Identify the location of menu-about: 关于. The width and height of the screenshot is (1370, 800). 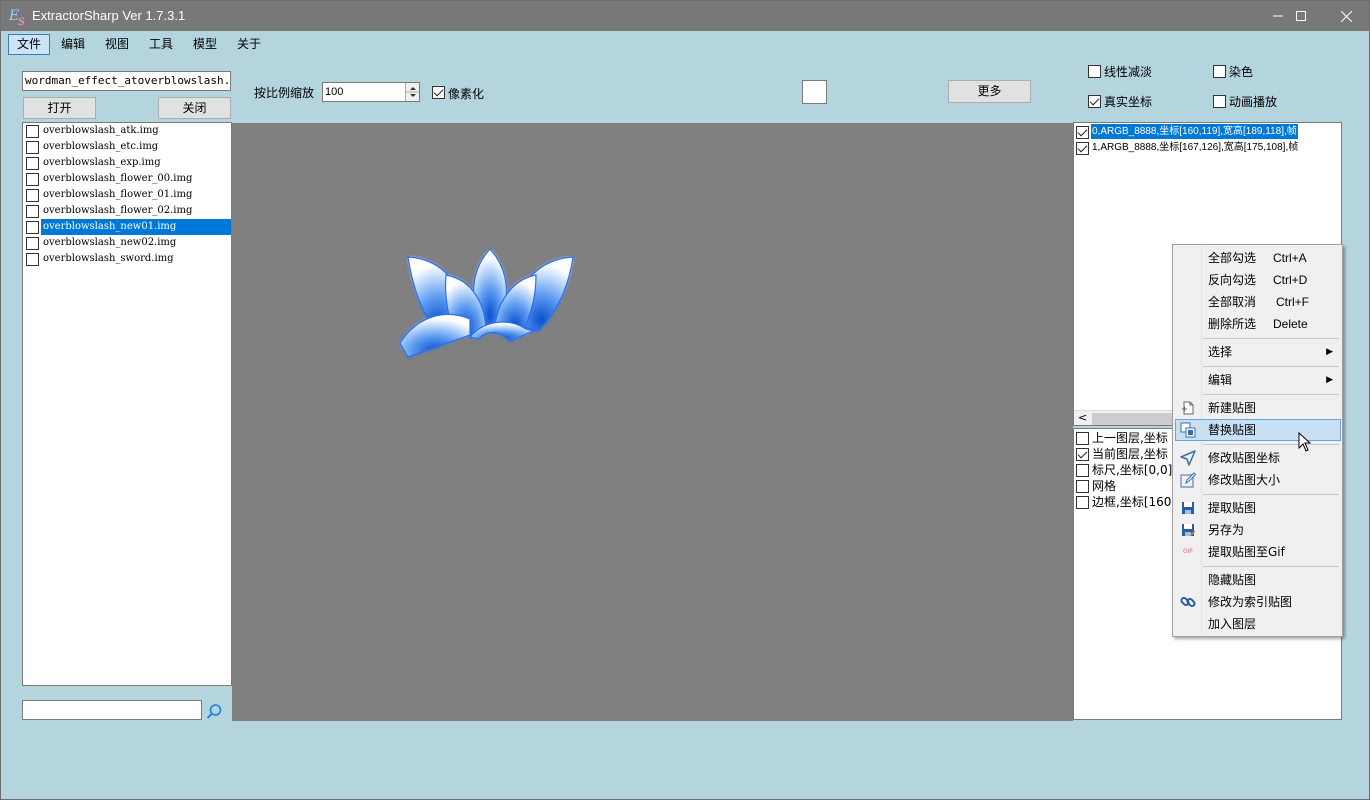
(249, 44).